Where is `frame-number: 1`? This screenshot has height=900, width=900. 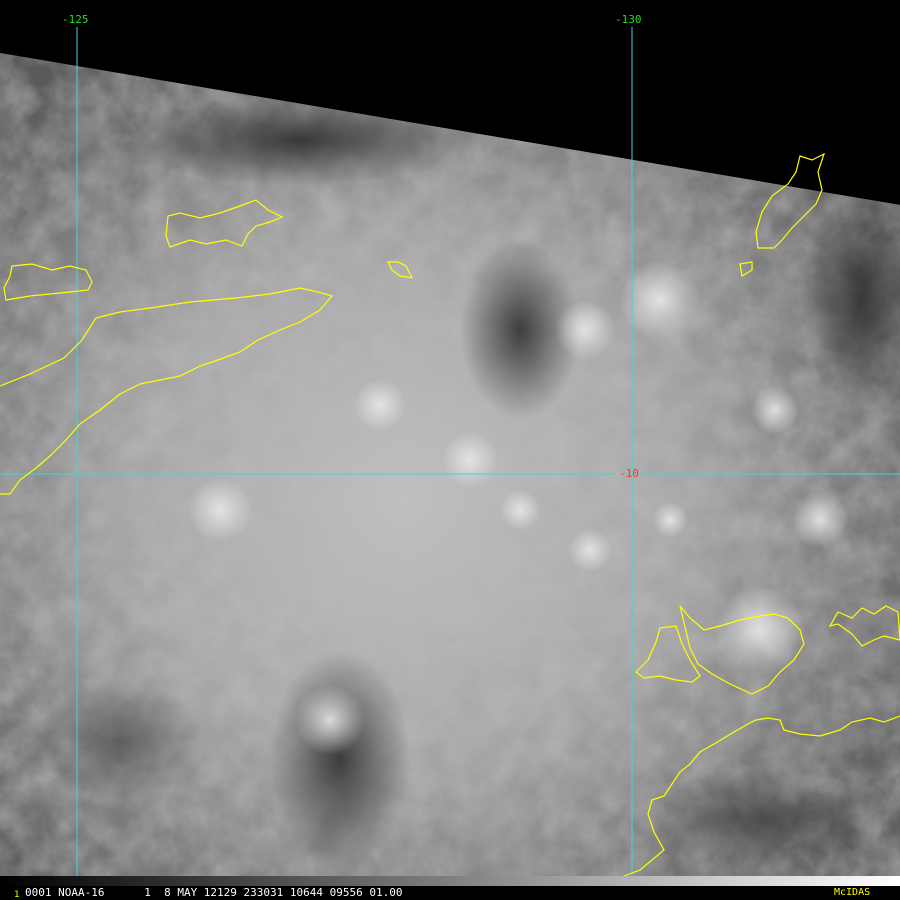 frame-number: 1 is located at coordinates (17, 895).